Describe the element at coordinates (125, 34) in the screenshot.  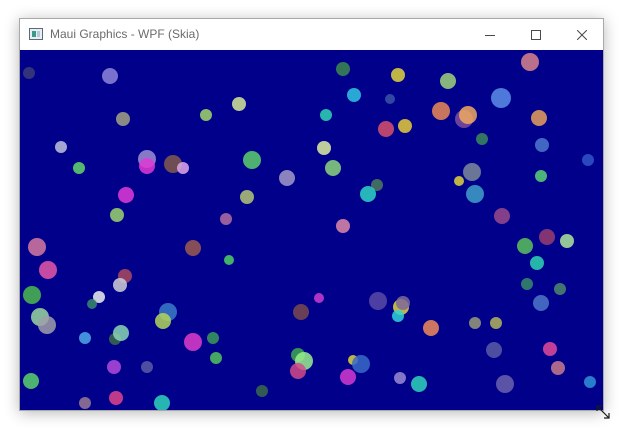
I see `window-title: Maui Graphics - WPF (Skia)` at that location.